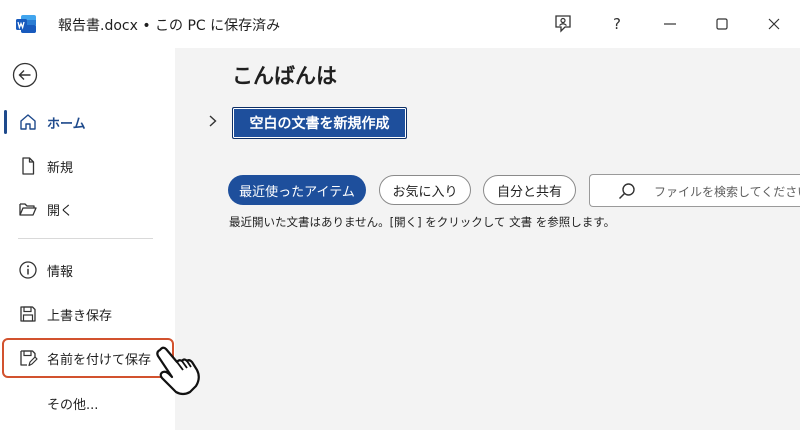 The image size is (800, 430). I want to click on maximize-icon, so click(722, 24).